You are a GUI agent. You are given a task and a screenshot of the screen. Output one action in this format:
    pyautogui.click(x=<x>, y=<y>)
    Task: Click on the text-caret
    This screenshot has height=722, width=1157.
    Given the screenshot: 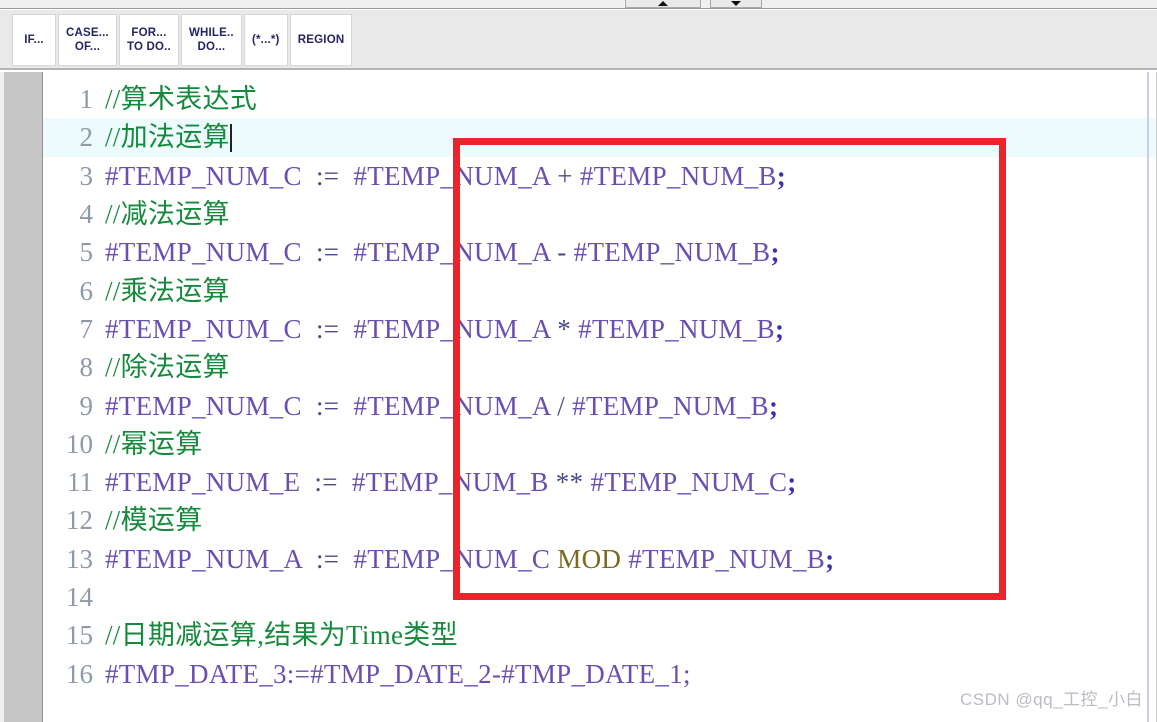 What is the action you would take?
    pyautogui.click(x=230, y=138)
    